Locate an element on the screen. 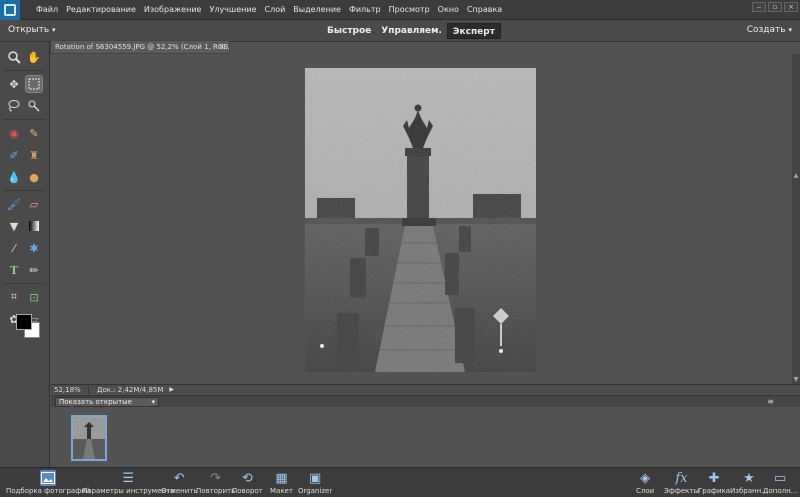  redo-label: Повторить is located at coordinates (216, 491).